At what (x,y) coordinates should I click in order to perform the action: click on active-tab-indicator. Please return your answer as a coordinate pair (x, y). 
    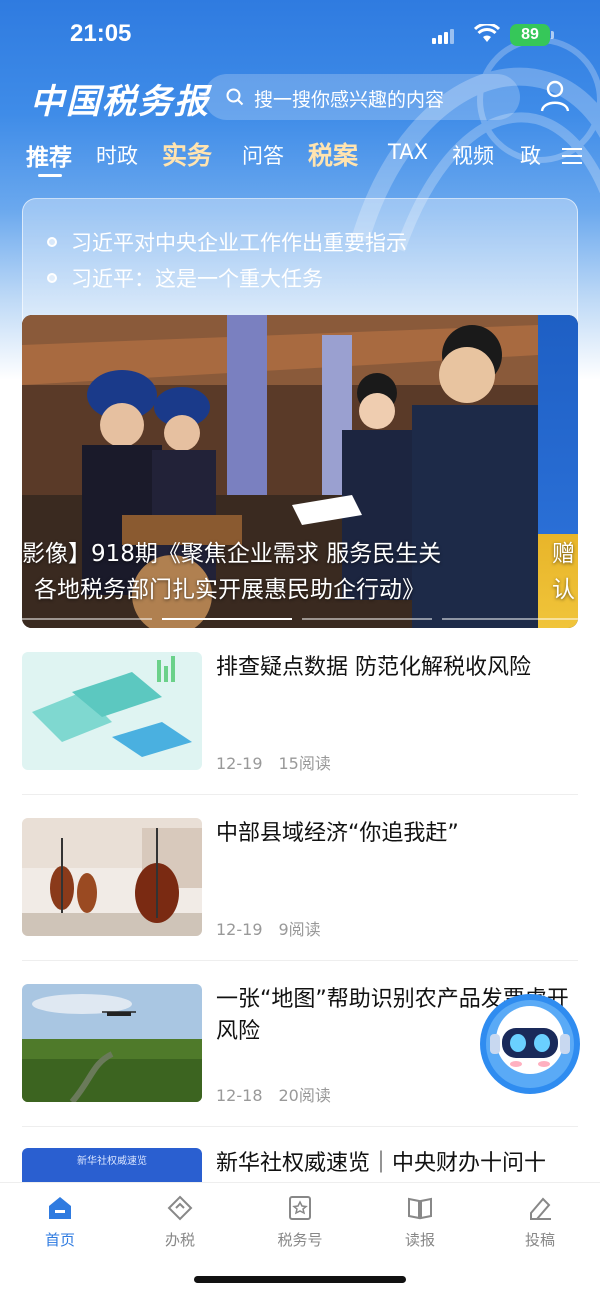
    Looking at the image, I should click on (50, 175).